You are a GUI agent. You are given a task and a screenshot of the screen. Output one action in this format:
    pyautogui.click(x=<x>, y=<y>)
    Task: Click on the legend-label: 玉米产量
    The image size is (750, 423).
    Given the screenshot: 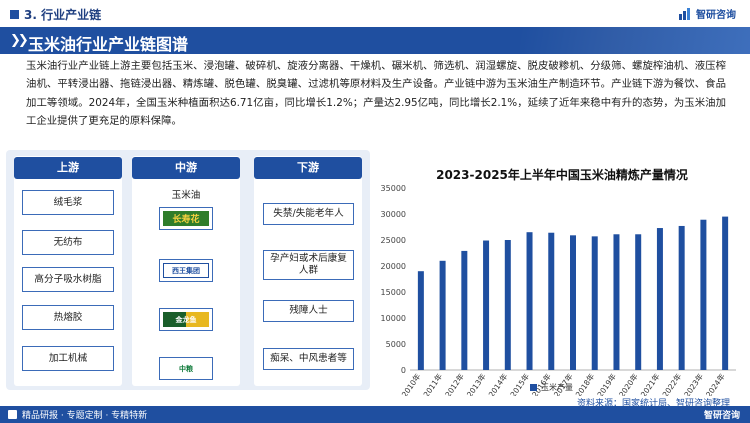 What is the action you would take?
    pyautogui.click(x=557, y=387)
    